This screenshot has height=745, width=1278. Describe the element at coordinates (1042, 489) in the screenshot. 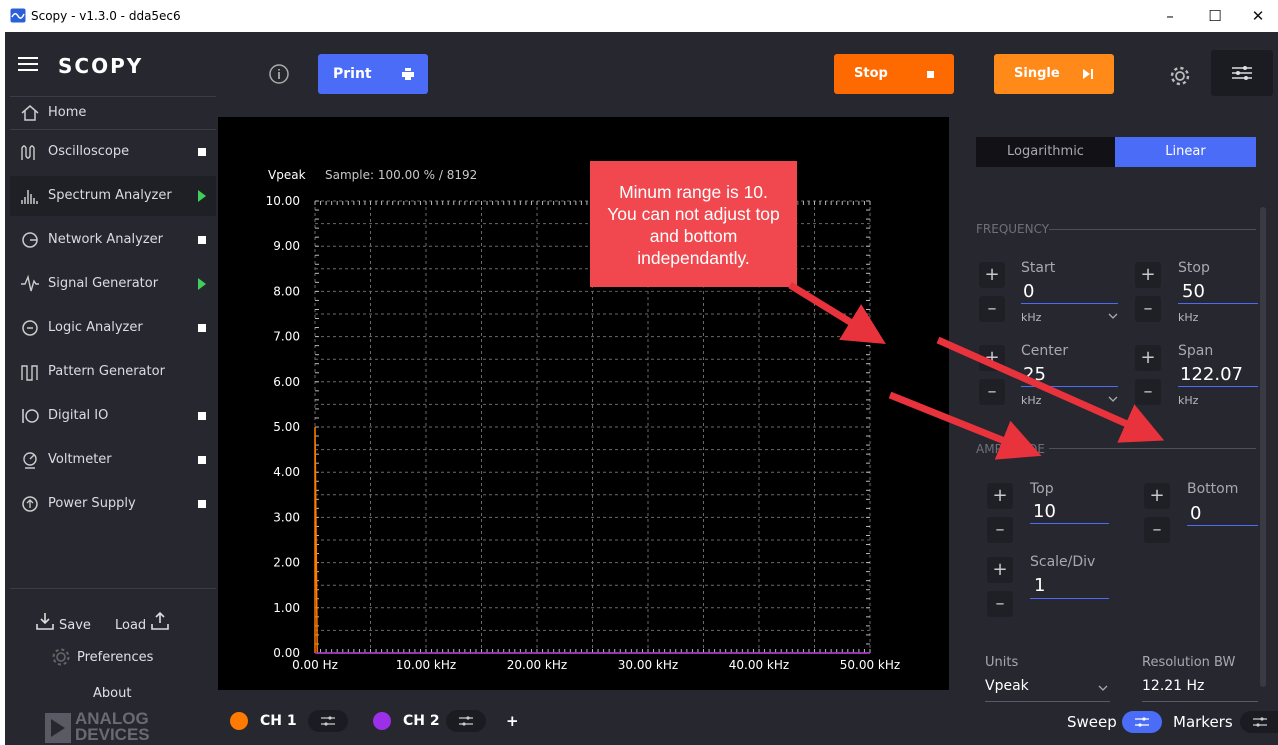

I see `top-label: Top` at that location.